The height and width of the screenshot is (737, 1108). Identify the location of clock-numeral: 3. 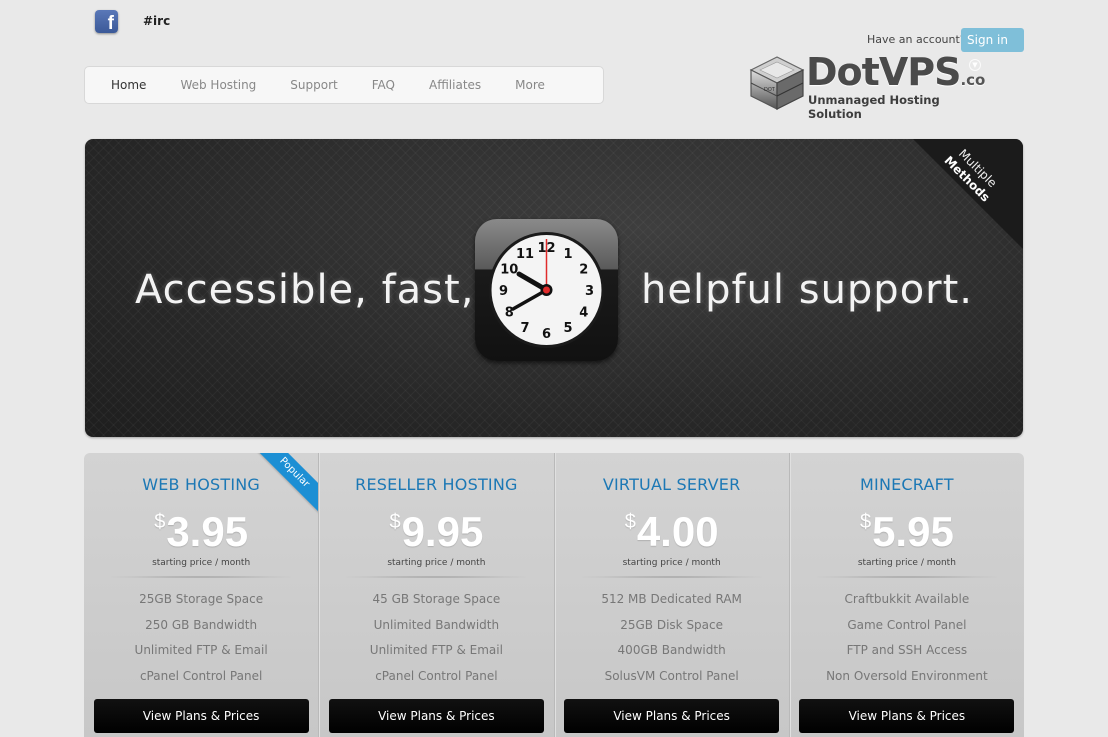
(589, 291).